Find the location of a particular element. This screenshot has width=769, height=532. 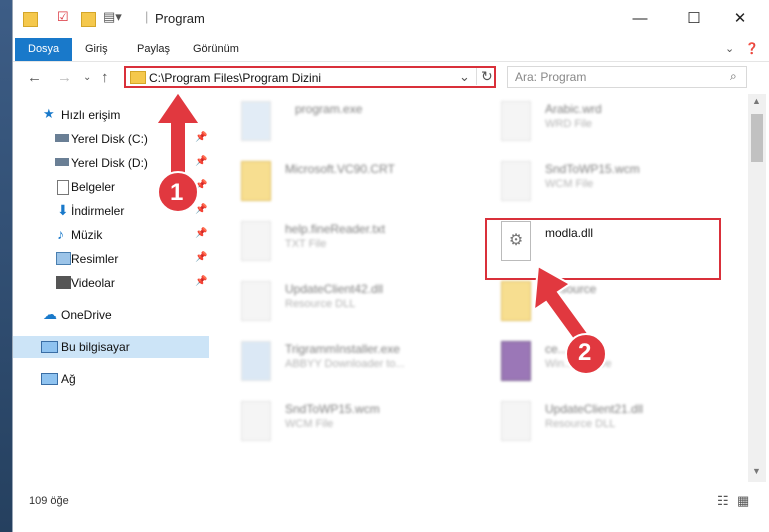

ribbon: Dosya Giriş Paylaş Görünüm ⌄ ❓ is located at coordinates (391, 50).